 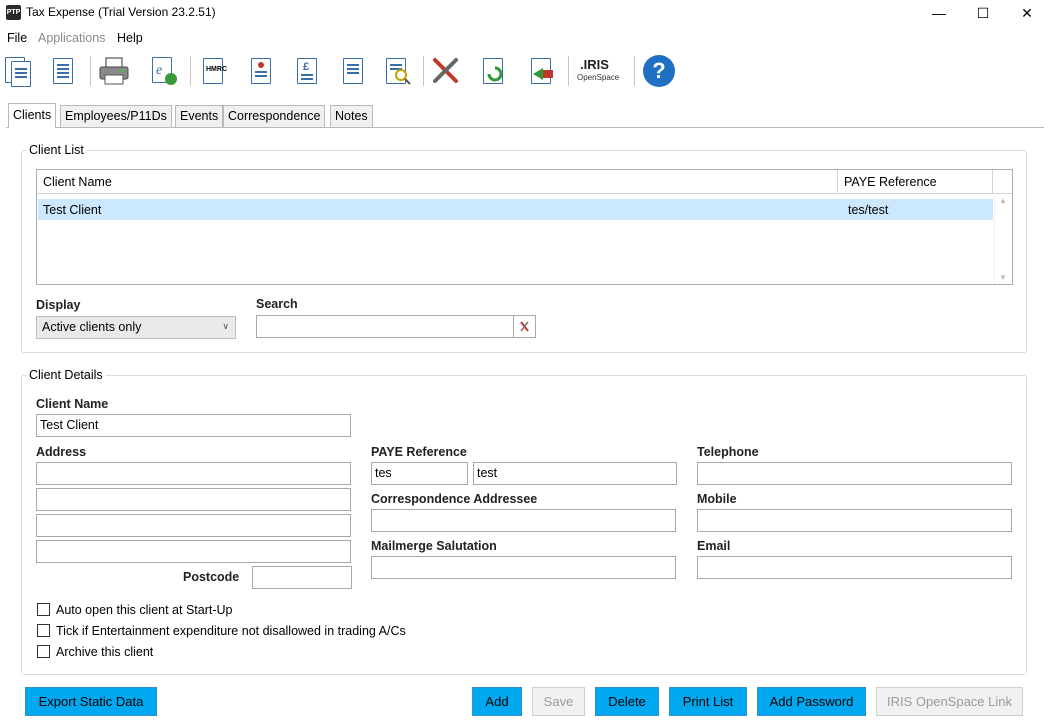 I want to click on client-details-title: Client Details, so click(x=66, y=375).